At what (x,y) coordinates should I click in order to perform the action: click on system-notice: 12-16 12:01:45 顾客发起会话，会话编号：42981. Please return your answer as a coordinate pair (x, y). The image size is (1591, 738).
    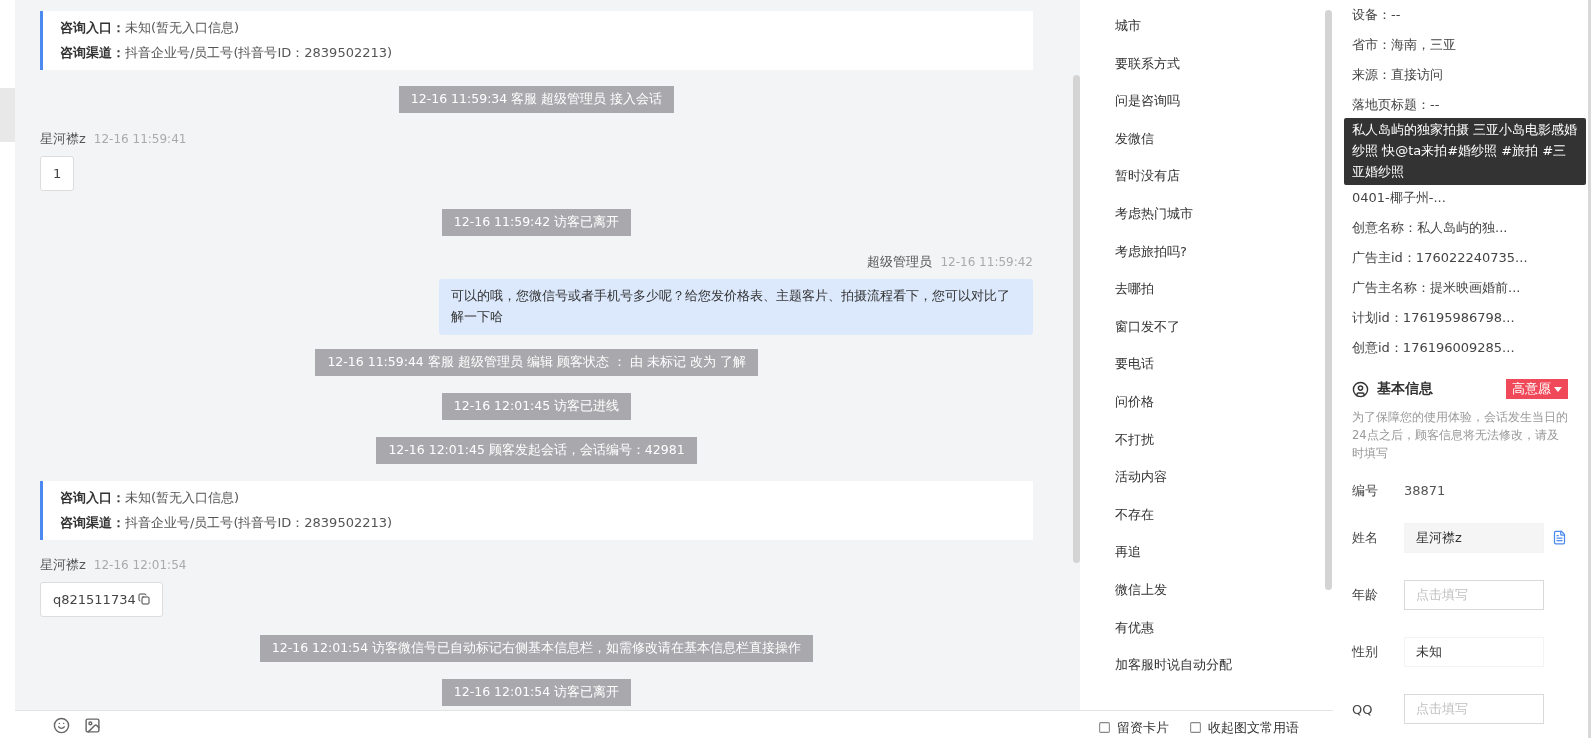
    Looking at the image, I should click on (536, 450).